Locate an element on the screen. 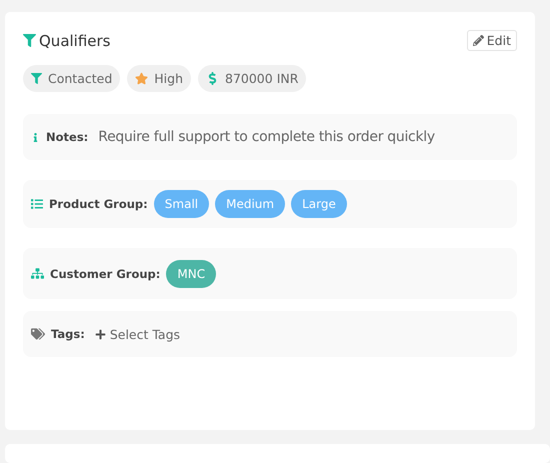  panel-title: Qualifiers is located at coordinates (74, 41).